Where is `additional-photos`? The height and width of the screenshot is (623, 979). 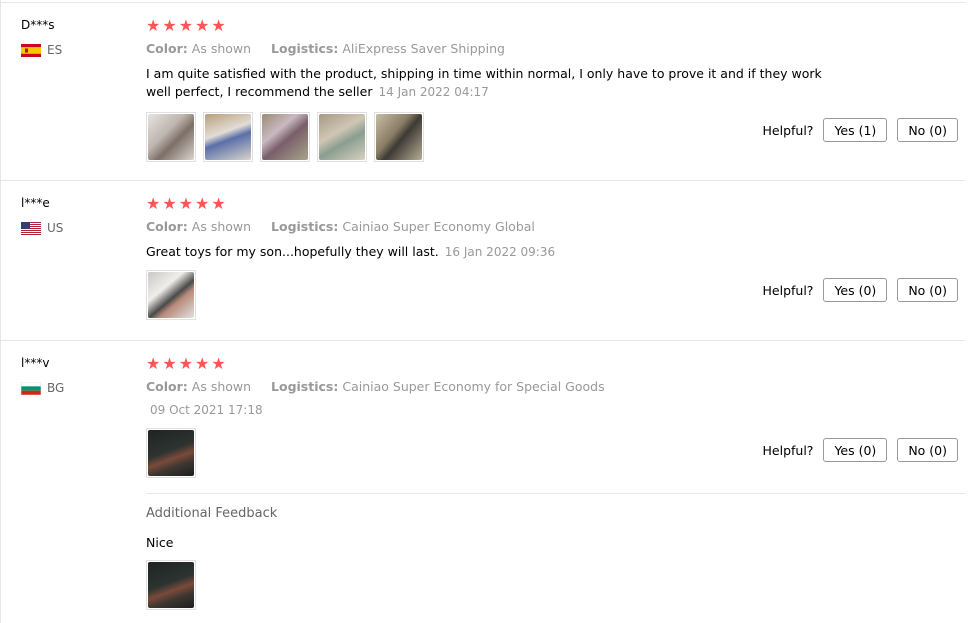 additional-photos is located at coordinates (171, 585).